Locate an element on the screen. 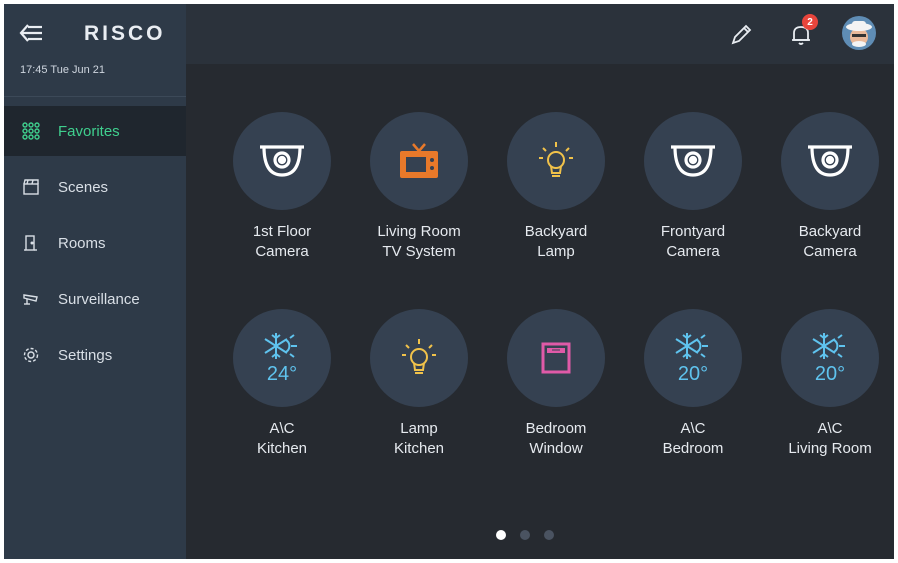  favorite-tile: Living Room TV System is located at coordinates (419, 187).